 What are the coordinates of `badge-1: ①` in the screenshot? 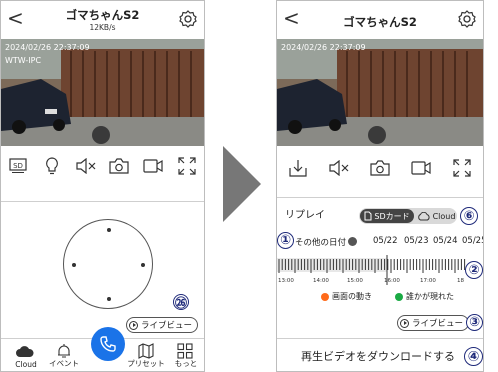 It's located at (285, 240).